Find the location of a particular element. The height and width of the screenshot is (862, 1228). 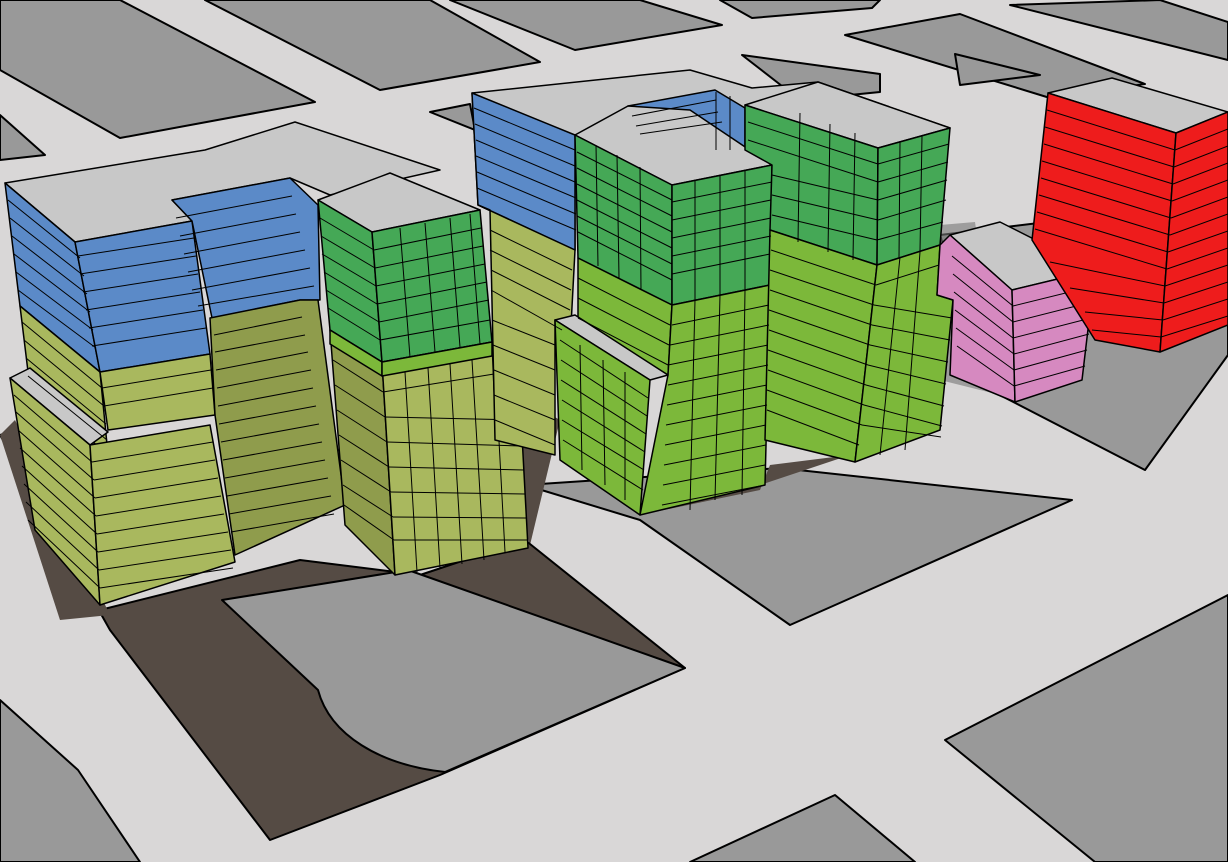

commercial-facade is located at coordinates (142, 296).